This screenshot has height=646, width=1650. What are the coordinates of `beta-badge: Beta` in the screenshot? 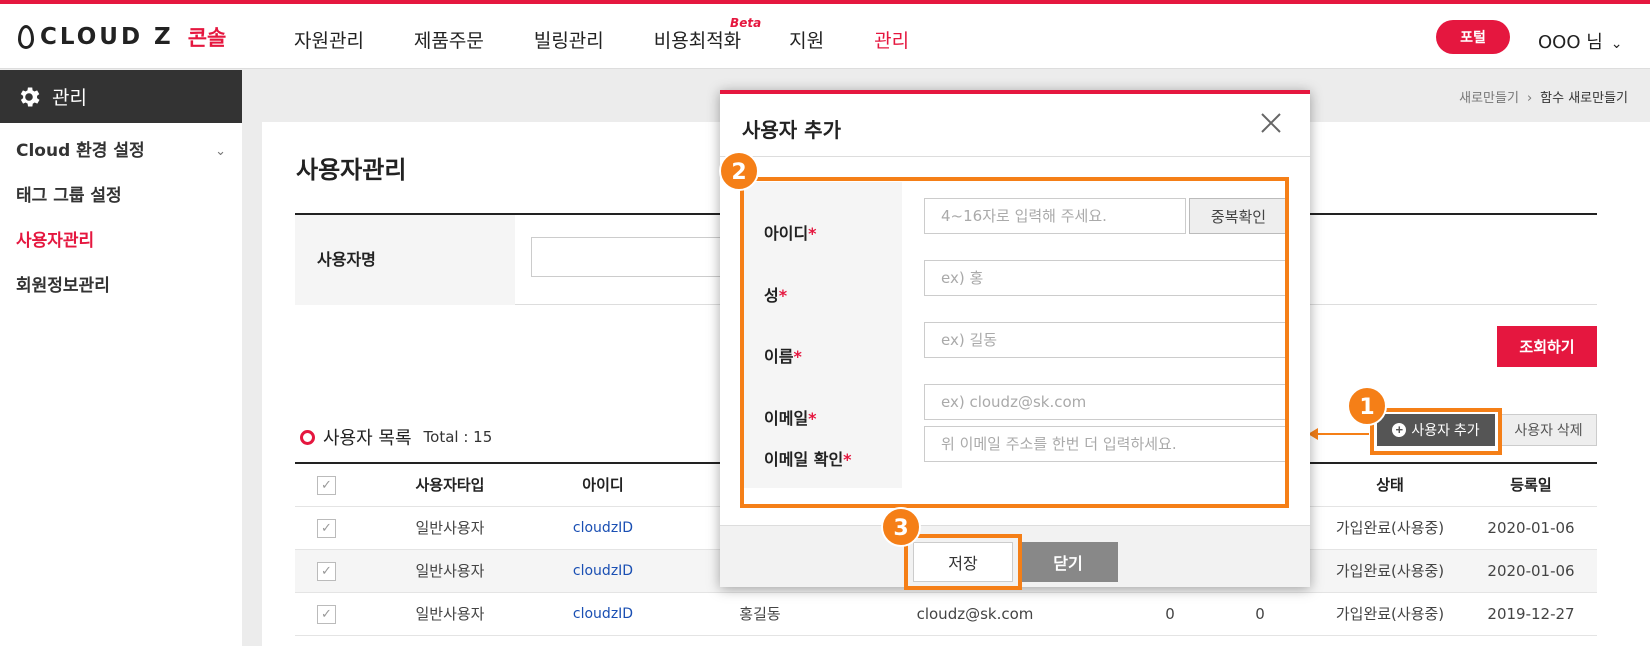 It's located at (746, 23).